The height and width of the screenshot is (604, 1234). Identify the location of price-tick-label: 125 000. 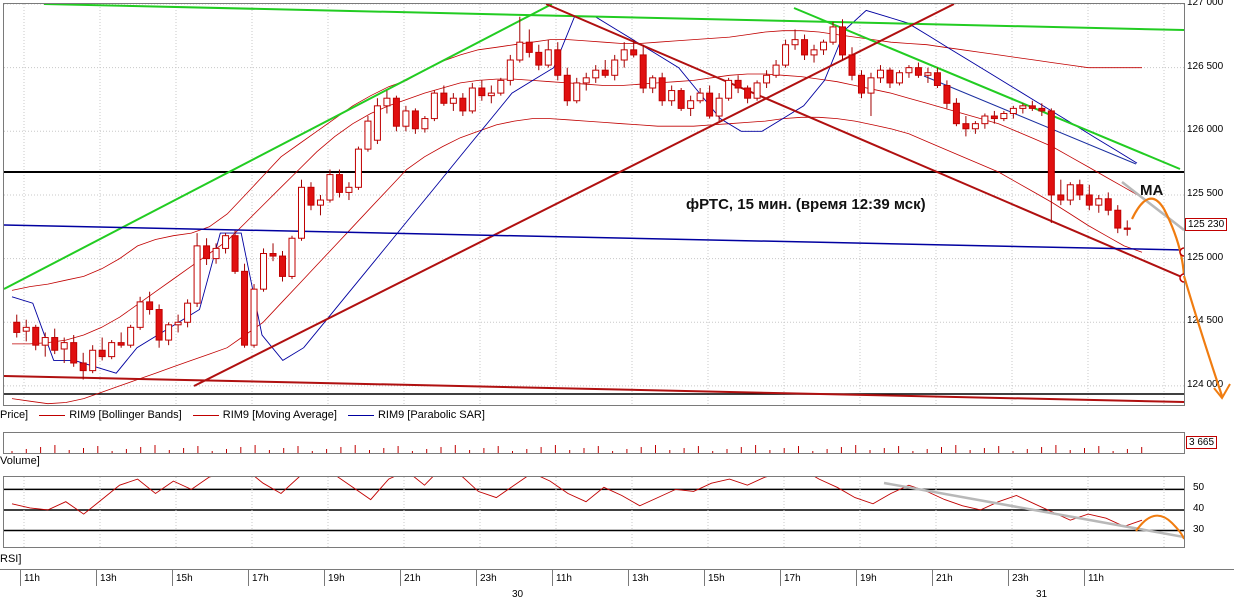
(1205, 257).